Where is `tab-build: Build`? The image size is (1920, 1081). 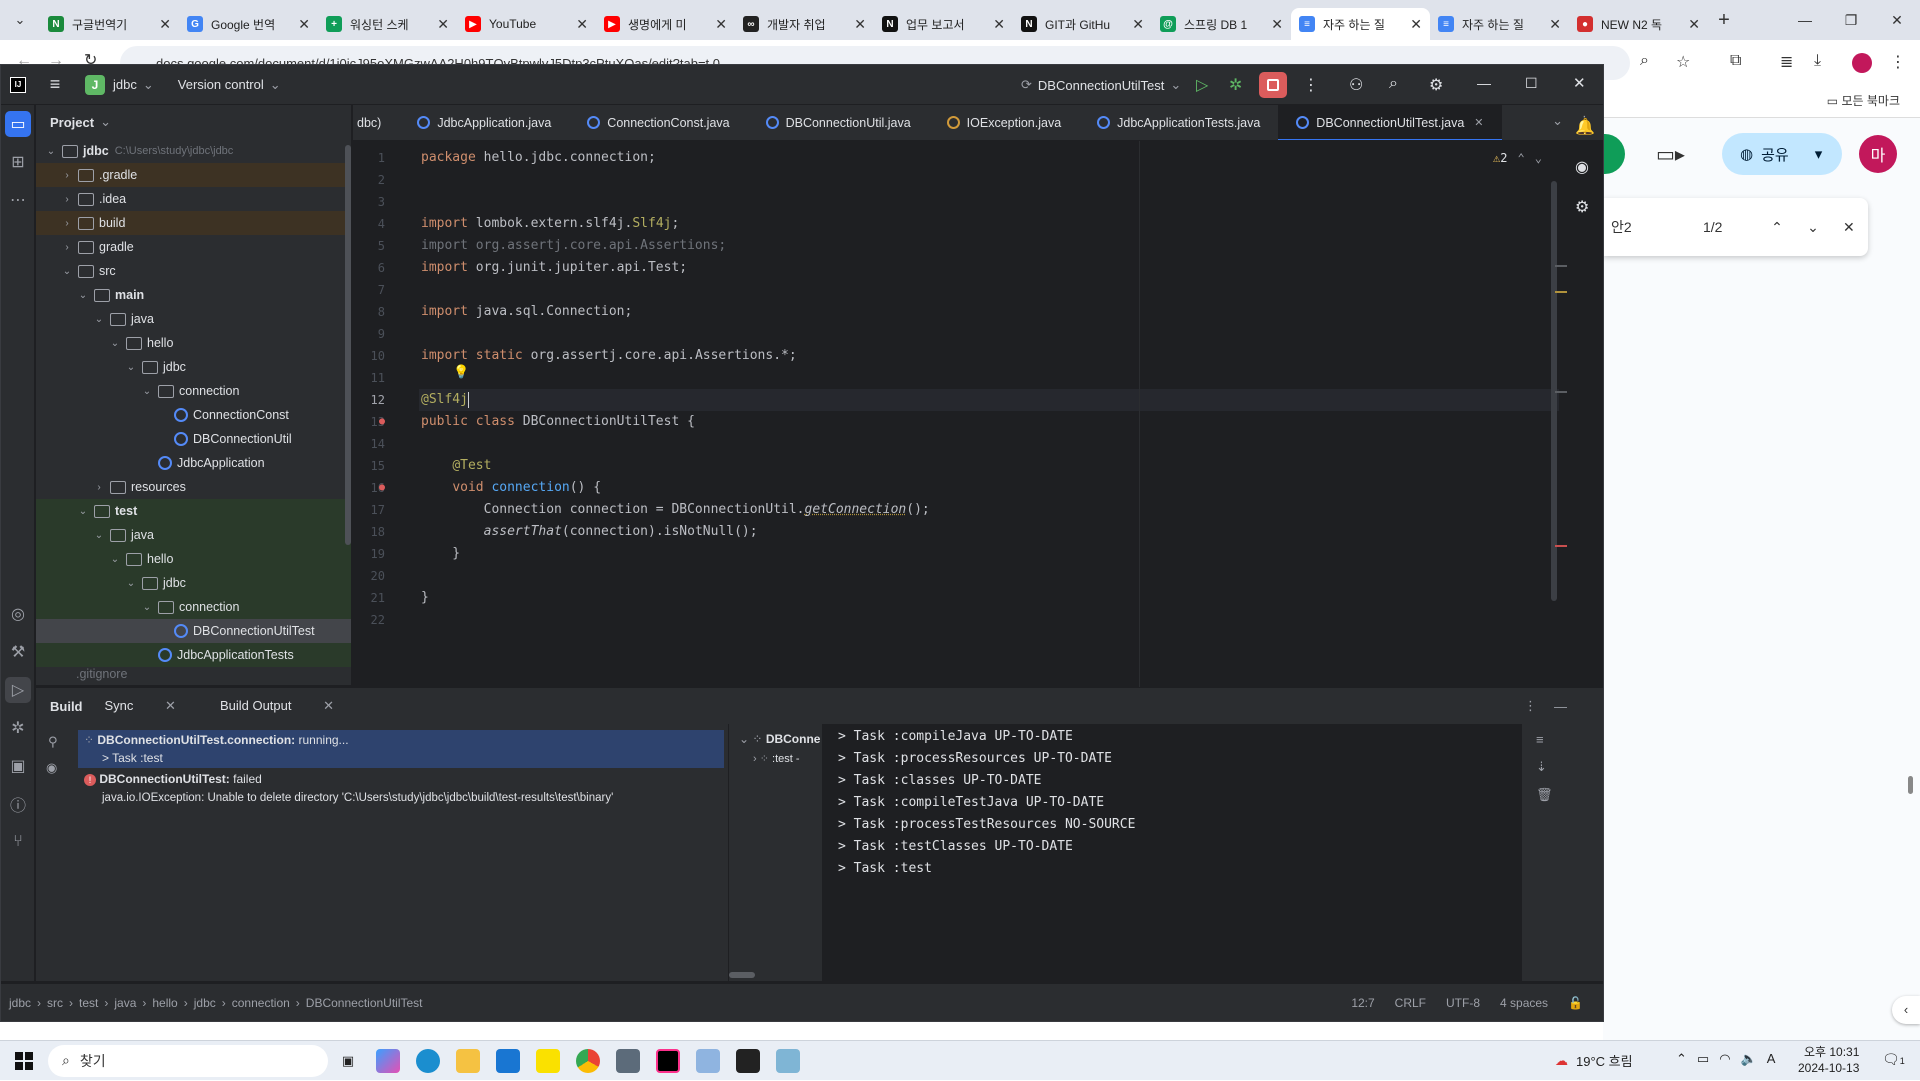 tab-build: Build is located at coordinates (66, 706).